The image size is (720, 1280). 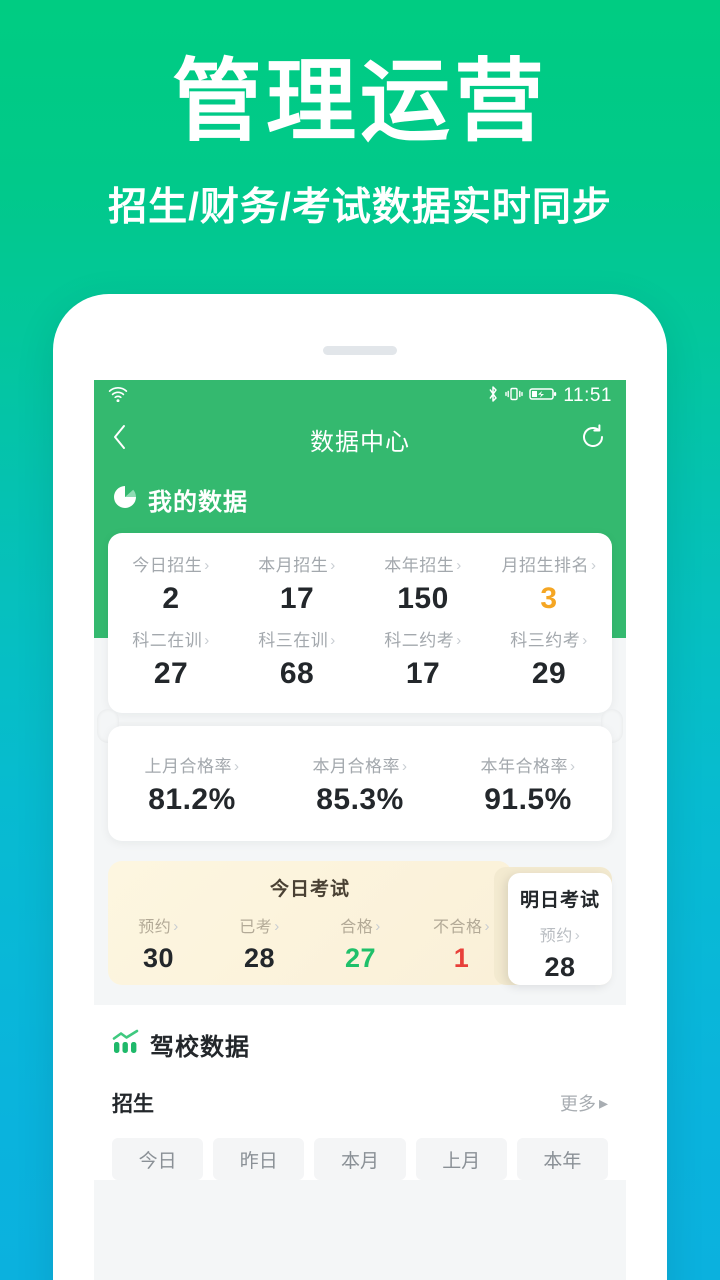 I want to click on wifi-icon, so click(x=118, y=396).